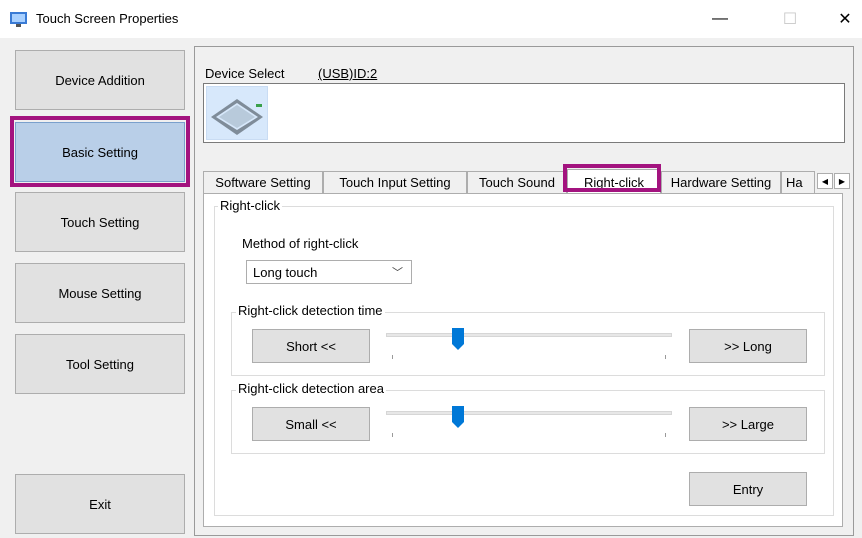  What do you see at coordinates (720, 19) in the screenshot?
I see `minimize-button: —` at bounding box center [720, 19].